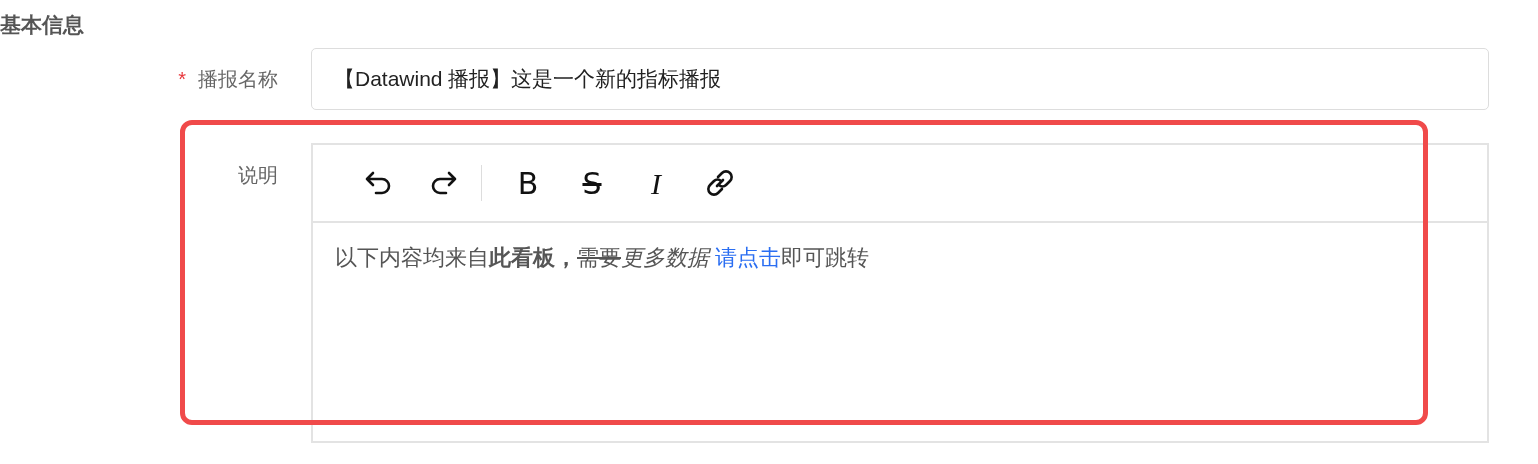  I want to click on description-text: 以下内容均来自此看板，需要更多数据 请点击即可跳转, so click(602, 258).